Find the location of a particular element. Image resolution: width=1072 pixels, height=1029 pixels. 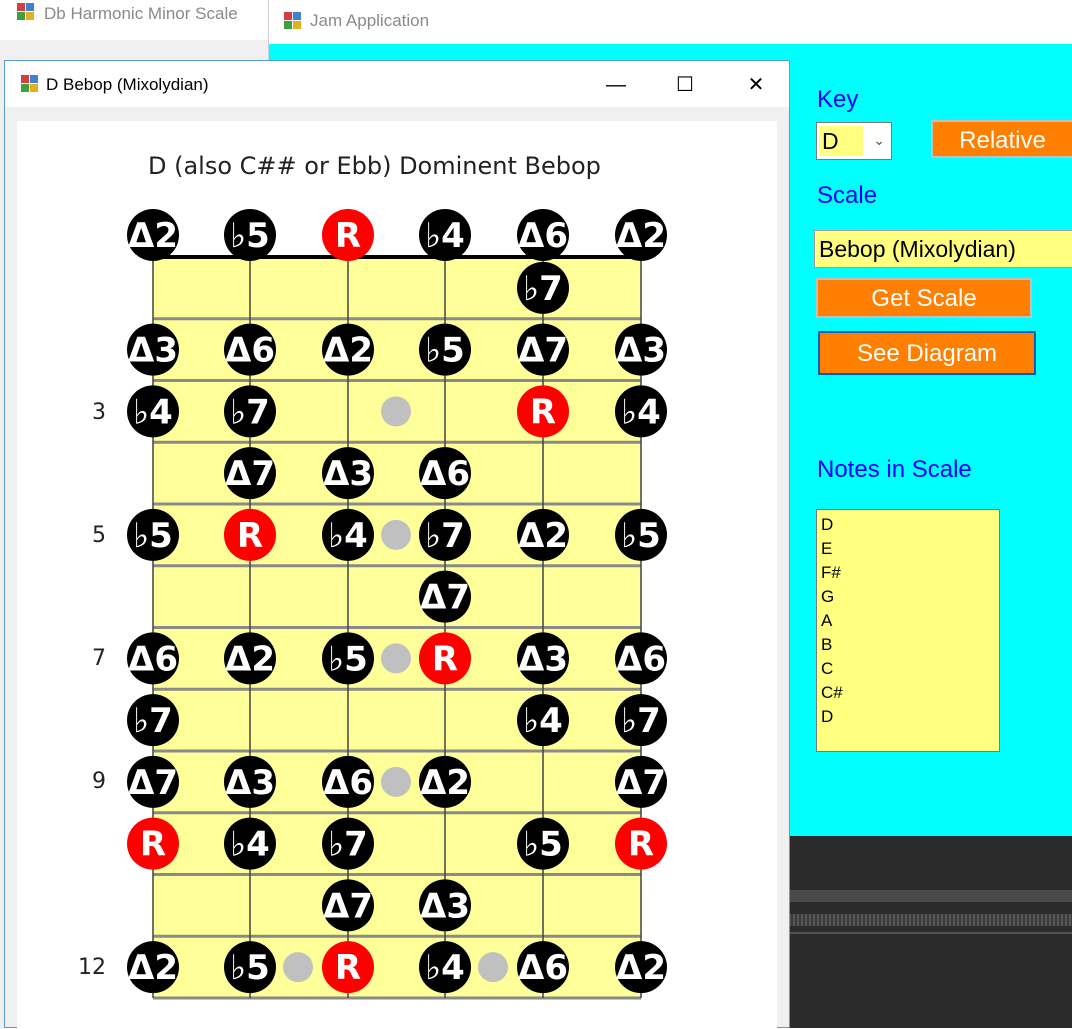

notes-list: D E F# G A B C C# D is located at coordinates (908, 630).